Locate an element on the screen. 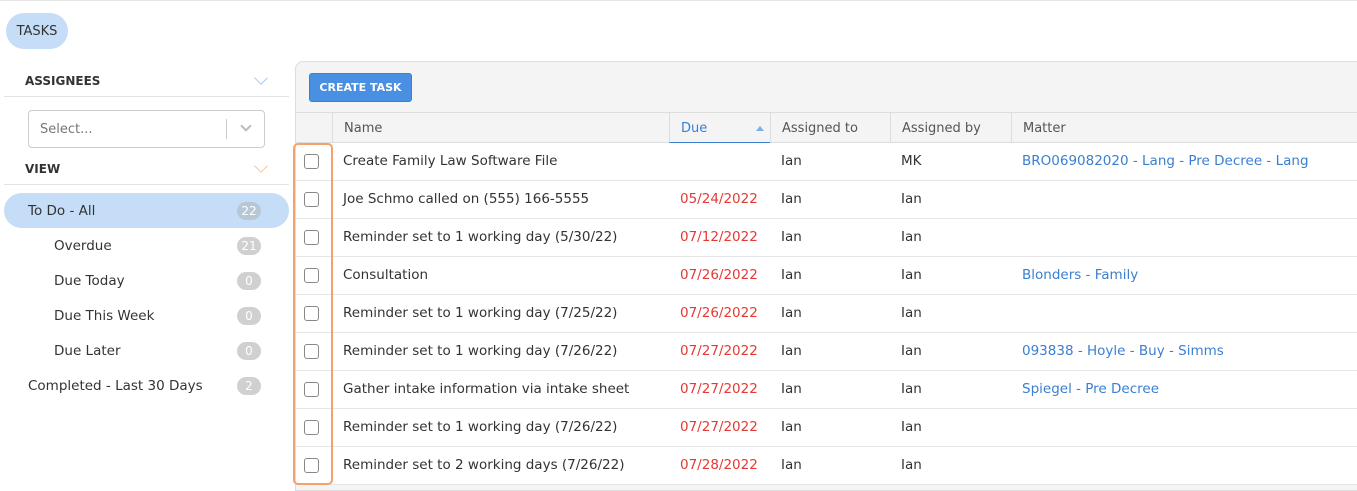  task-name: Reminder set to 1 working day (5/30/22) is located at coordinates (474, 237).